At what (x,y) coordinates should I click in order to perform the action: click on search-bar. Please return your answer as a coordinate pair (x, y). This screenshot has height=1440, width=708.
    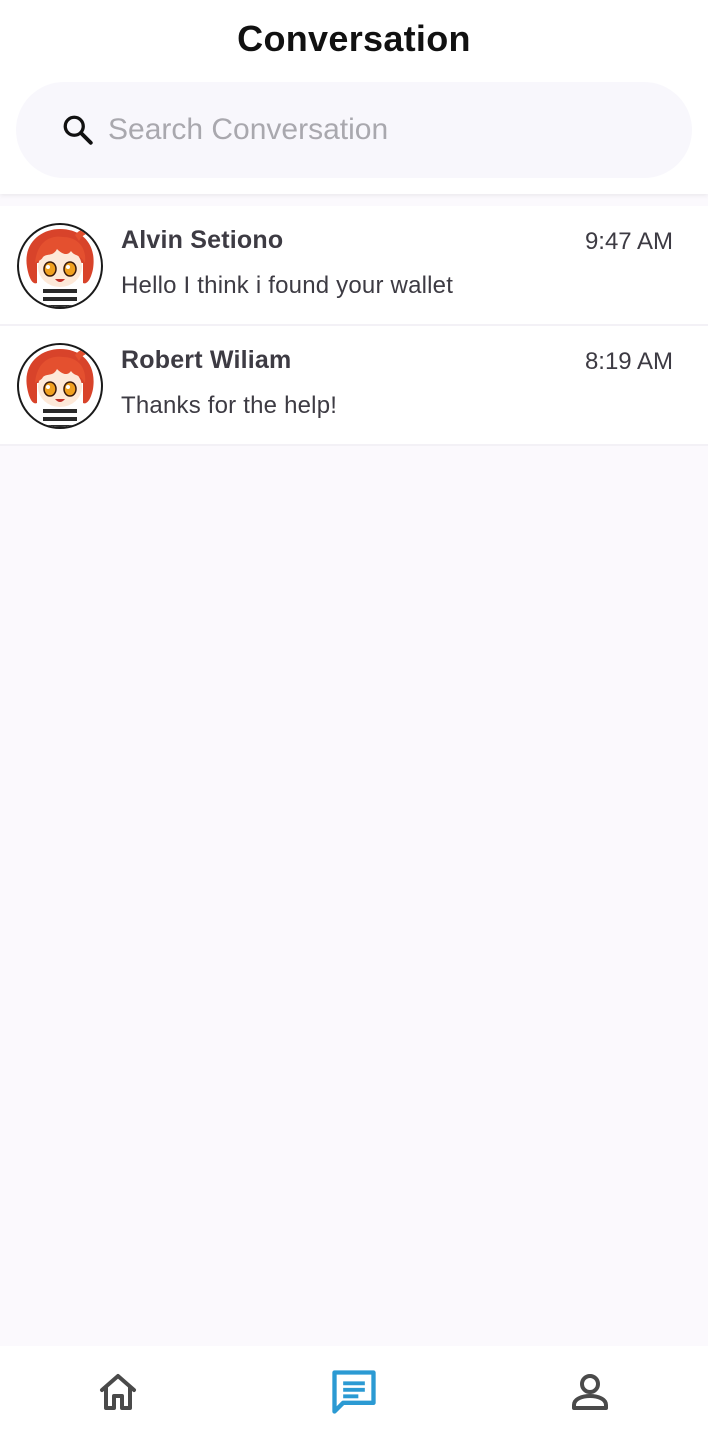
    Looking at the image, I should click on (354, 130).